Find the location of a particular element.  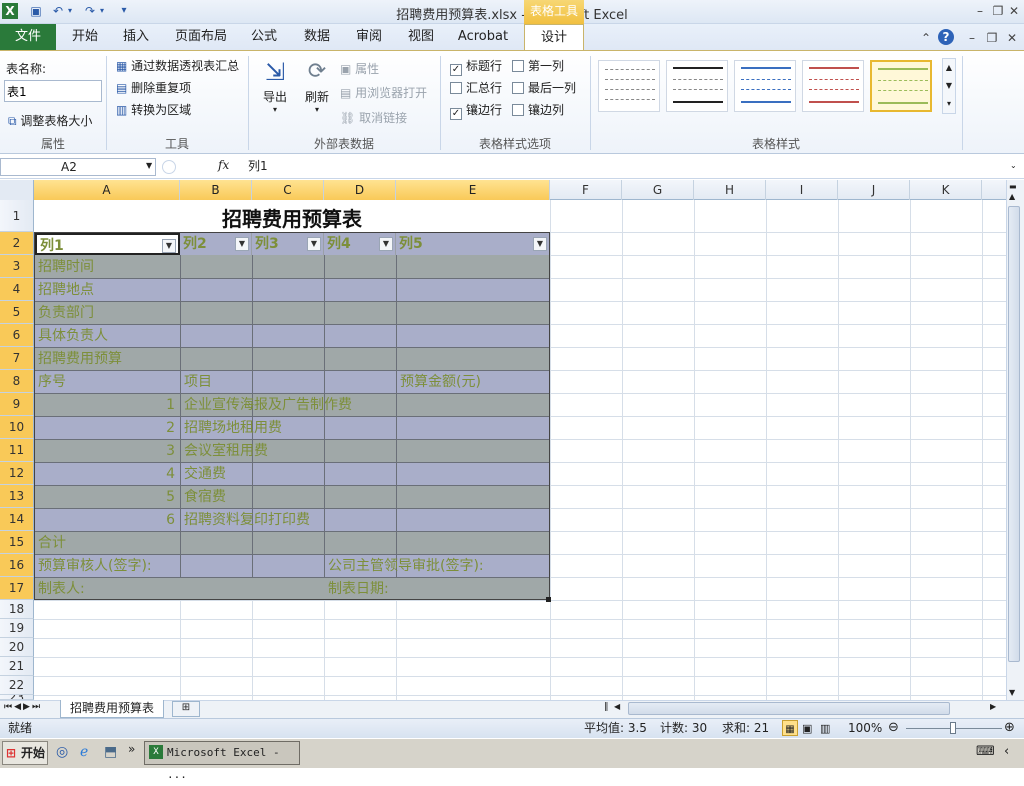

close-icon: ✕ is located at coordinates (1014, 11).